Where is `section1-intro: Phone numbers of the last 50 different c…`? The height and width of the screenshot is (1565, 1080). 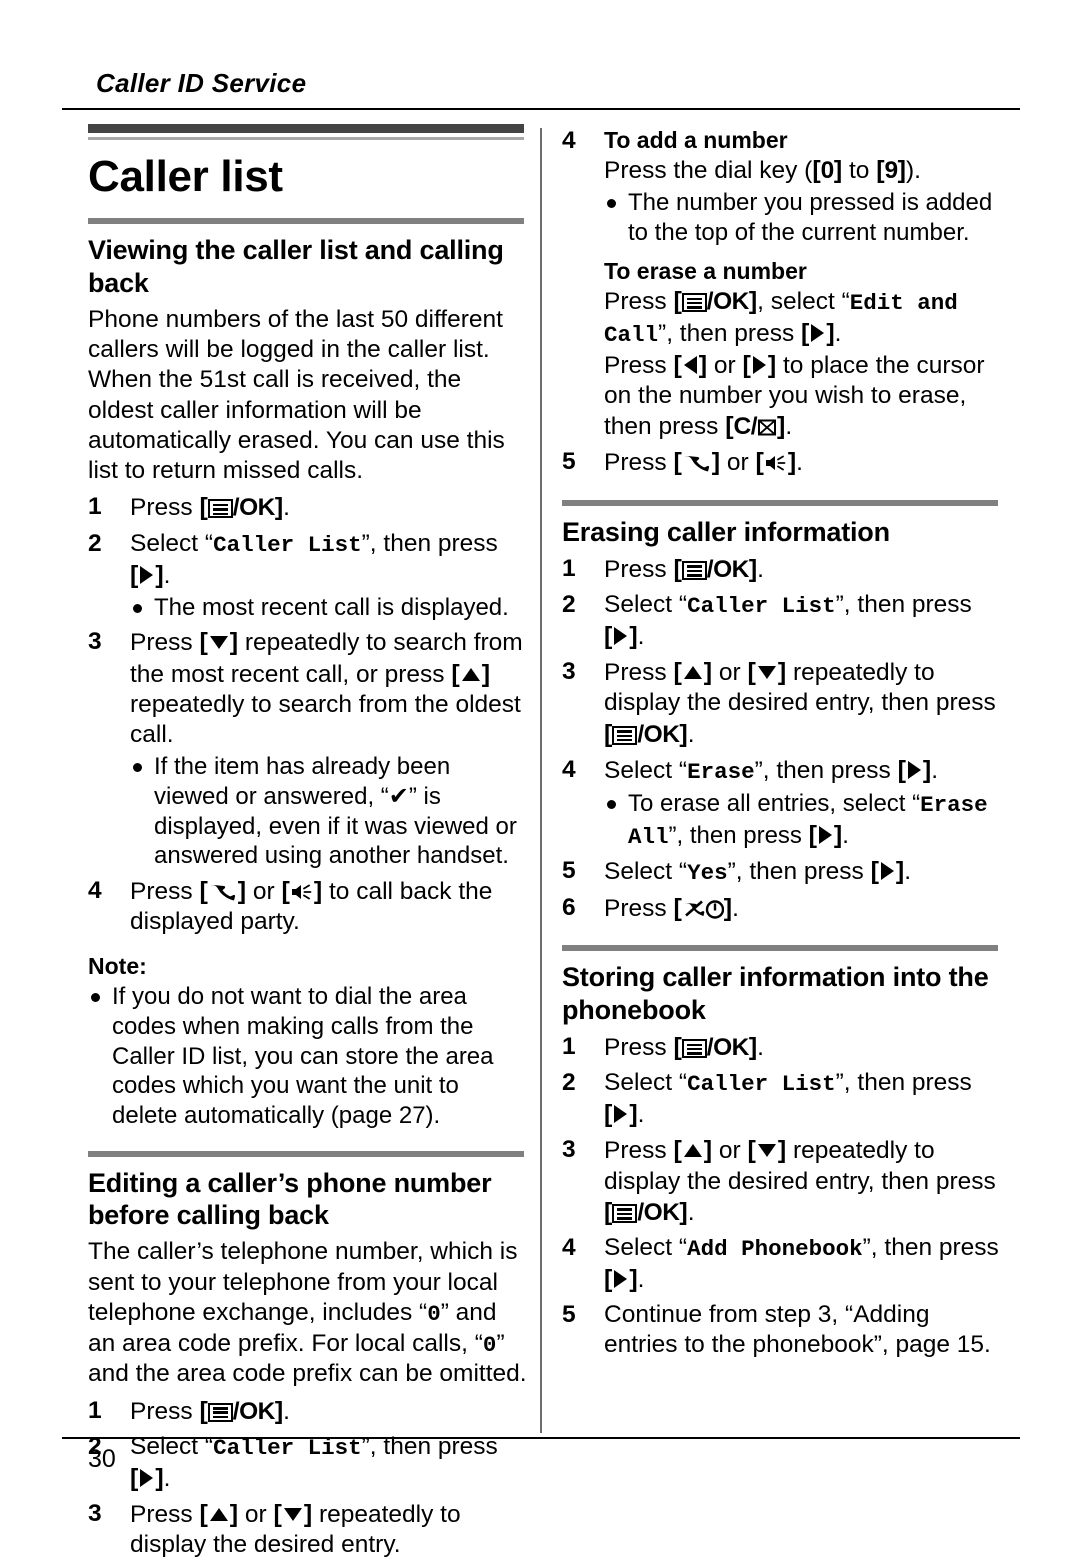
section1-intro: Phone numbers of the last 50 different c… is located at coordinates (296, 395).